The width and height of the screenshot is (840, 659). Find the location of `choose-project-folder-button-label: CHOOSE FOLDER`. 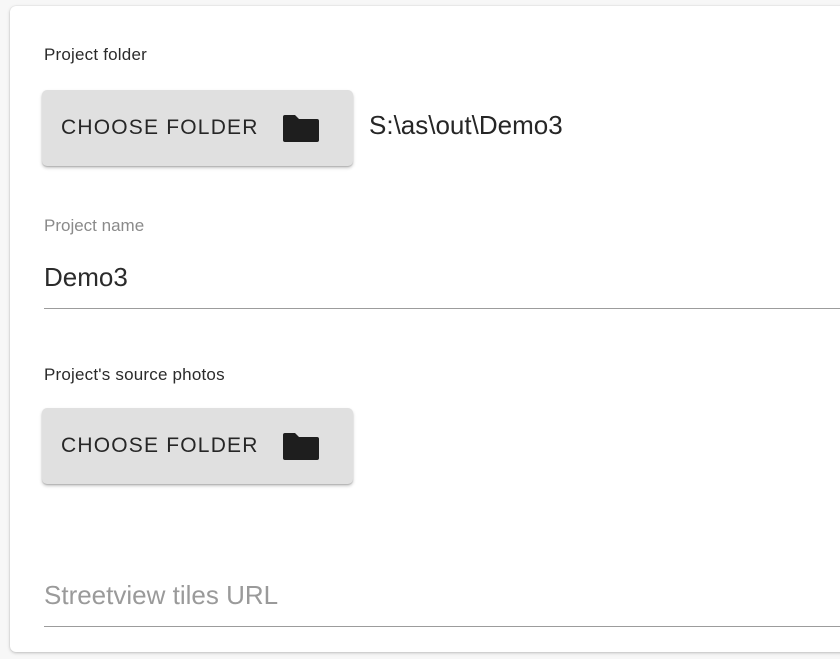

choose-project-folder-button-label: CHOOSE FOLDER is located at coordinates (160, 127).